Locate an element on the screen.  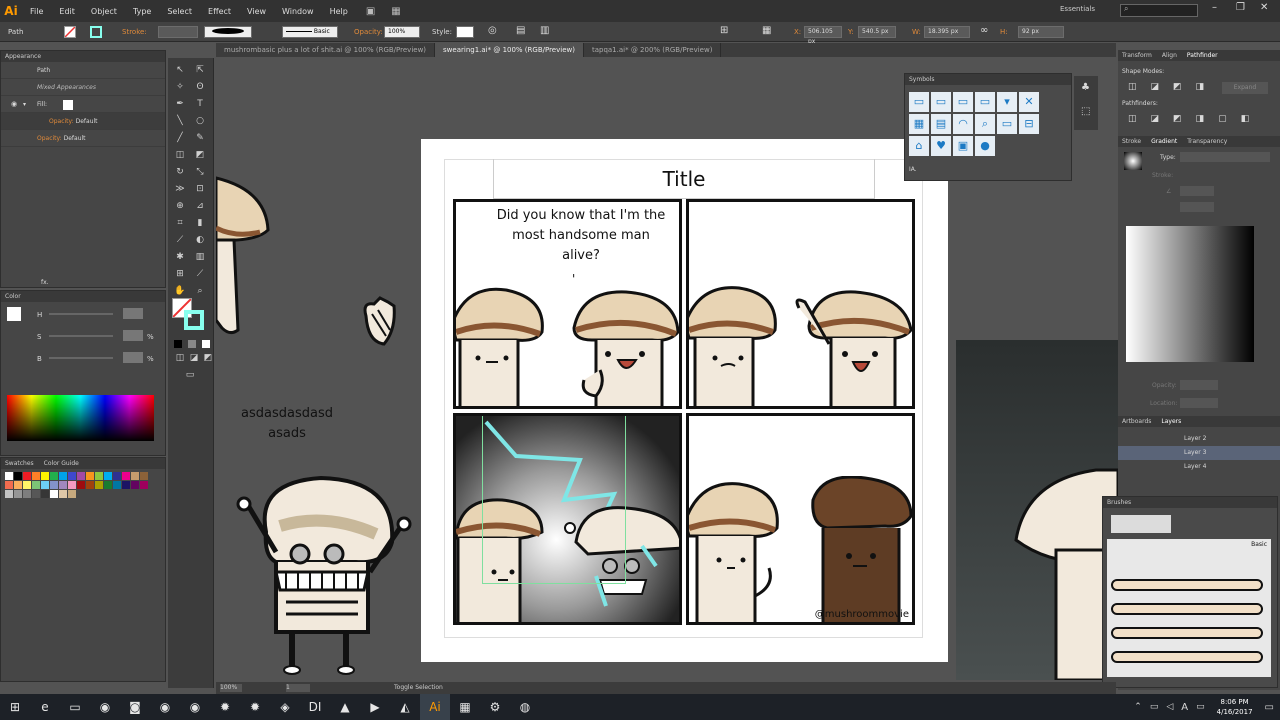
symbol-sprayer-tool-icon: ✱ is located at coordinates (180, 257).